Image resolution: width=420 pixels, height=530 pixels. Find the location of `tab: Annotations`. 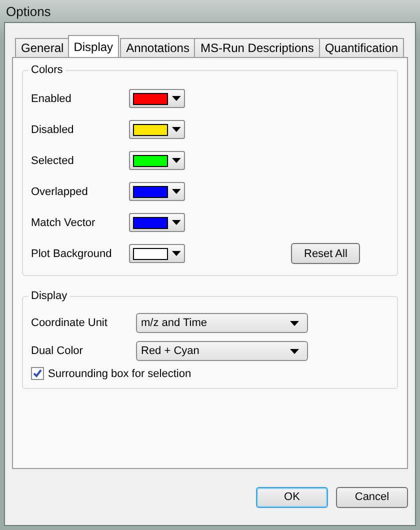

tab: Annotations is located at coordinates (158, 47).